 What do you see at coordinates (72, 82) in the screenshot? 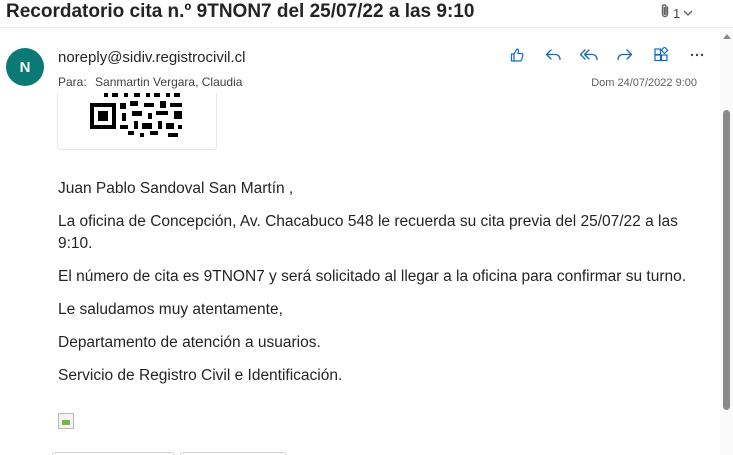
I see `recipient-label: Para:` at bounding box center [72, 82].